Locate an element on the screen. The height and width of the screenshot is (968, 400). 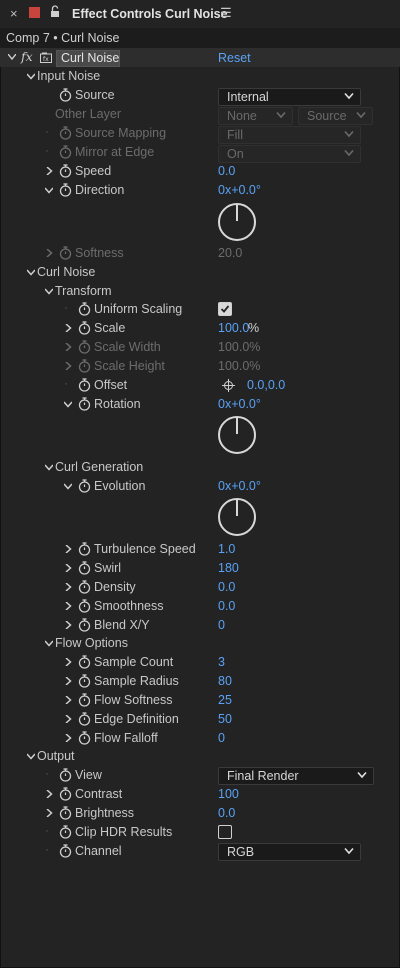
flow-softness-value: 25 is located at coordinates (225, 700).